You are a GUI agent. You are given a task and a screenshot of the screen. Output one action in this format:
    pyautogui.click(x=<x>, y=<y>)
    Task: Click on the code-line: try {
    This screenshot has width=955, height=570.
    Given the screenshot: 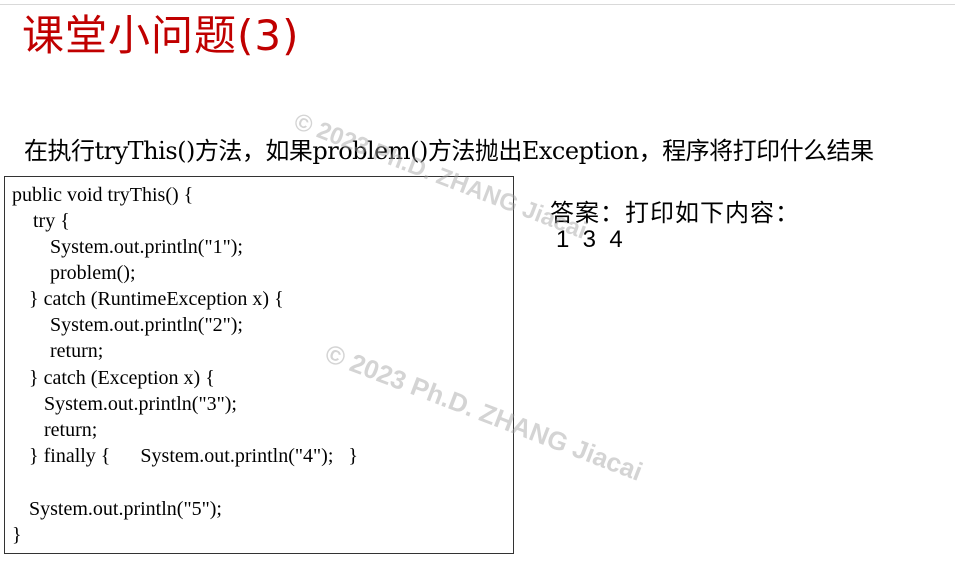 What is the action you would take?
    pyautogui.click(x=51, y=221)
    